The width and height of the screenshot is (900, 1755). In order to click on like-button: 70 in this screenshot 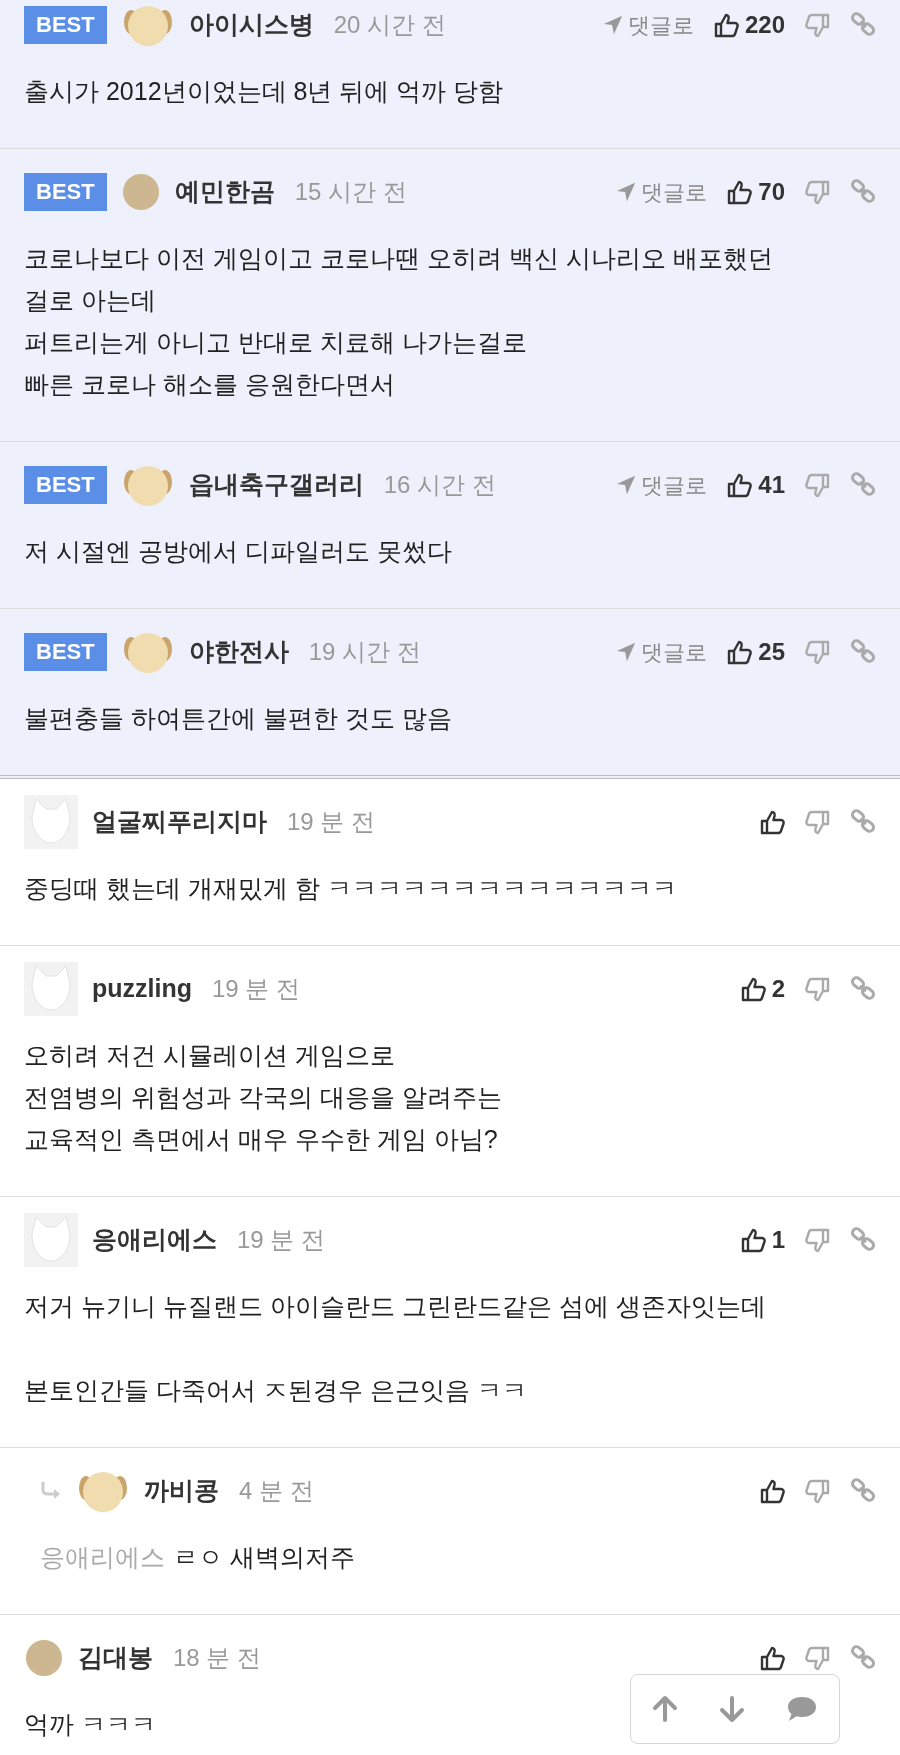, I will do `click(756, 192)`.